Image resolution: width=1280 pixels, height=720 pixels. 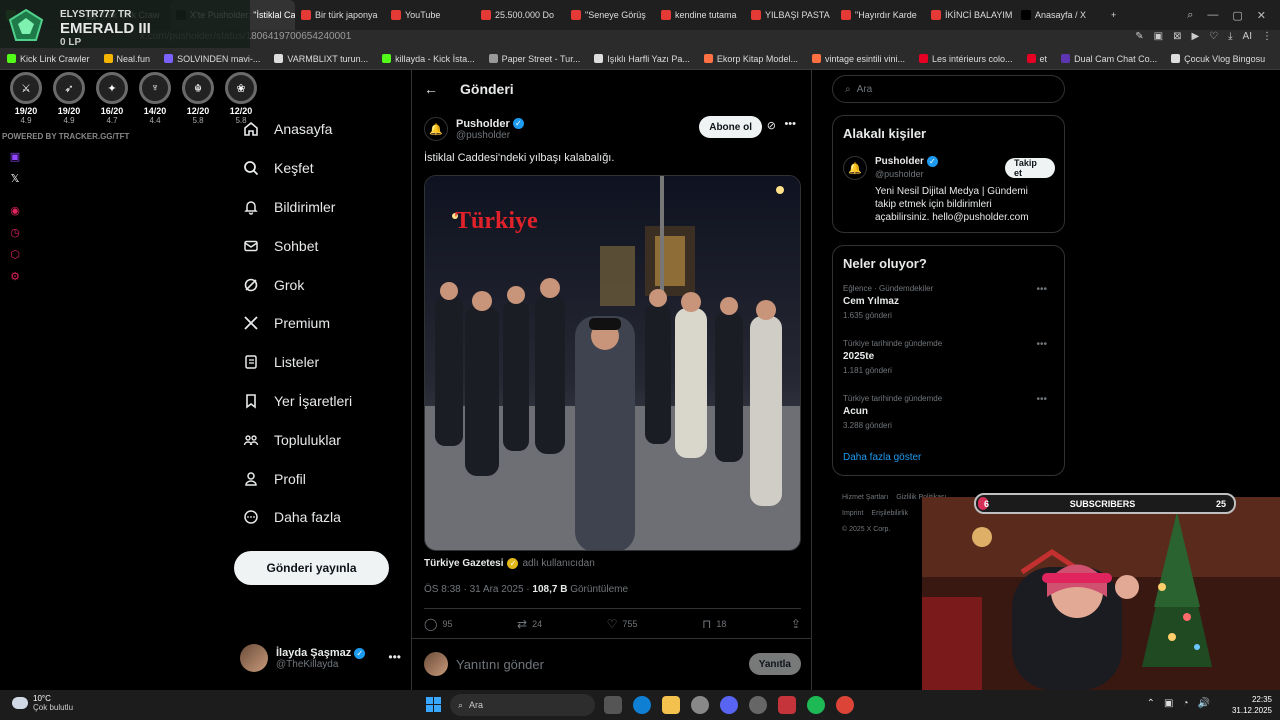 What do you see at coordinates (948, 89) in the screenshot?
I see `search-input: ⌕ Ara` at bounding box center [948, 89].